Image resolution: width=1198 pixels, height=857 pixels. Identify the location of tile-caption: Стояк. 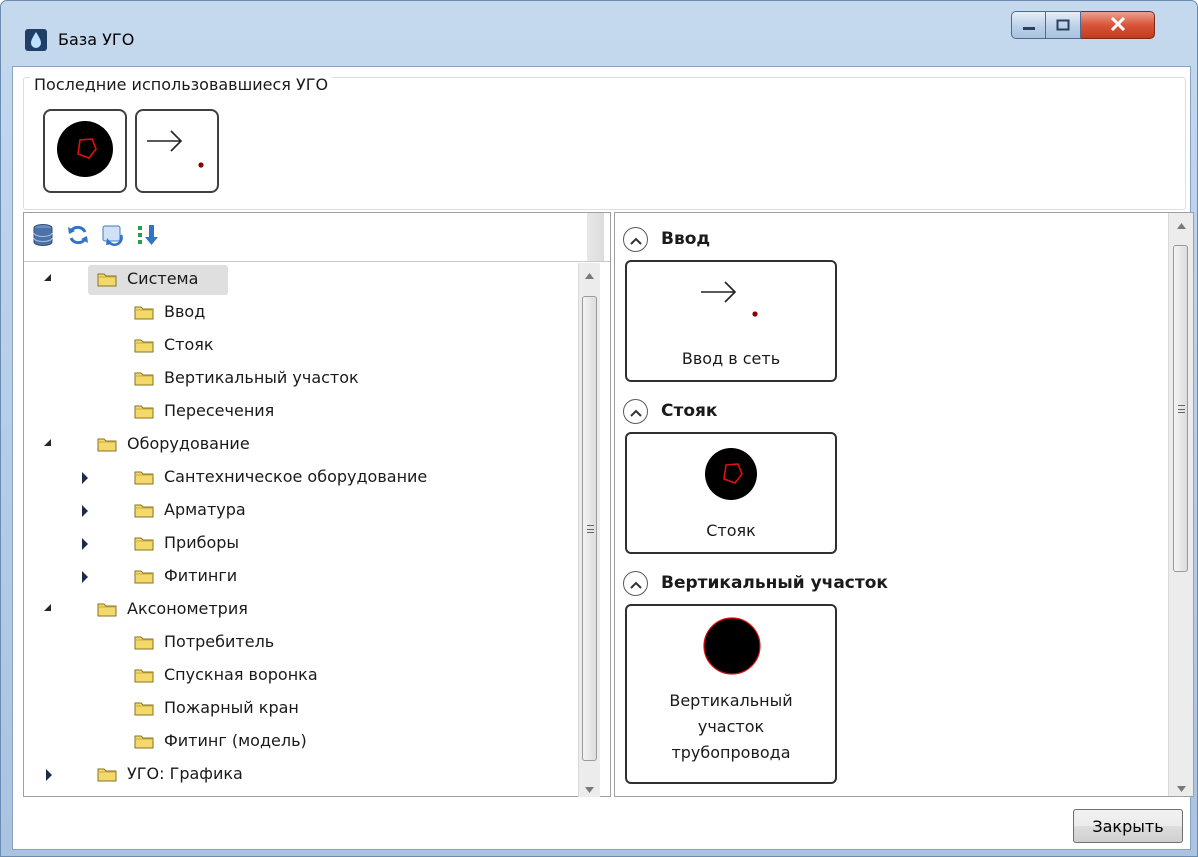
(731, 530).